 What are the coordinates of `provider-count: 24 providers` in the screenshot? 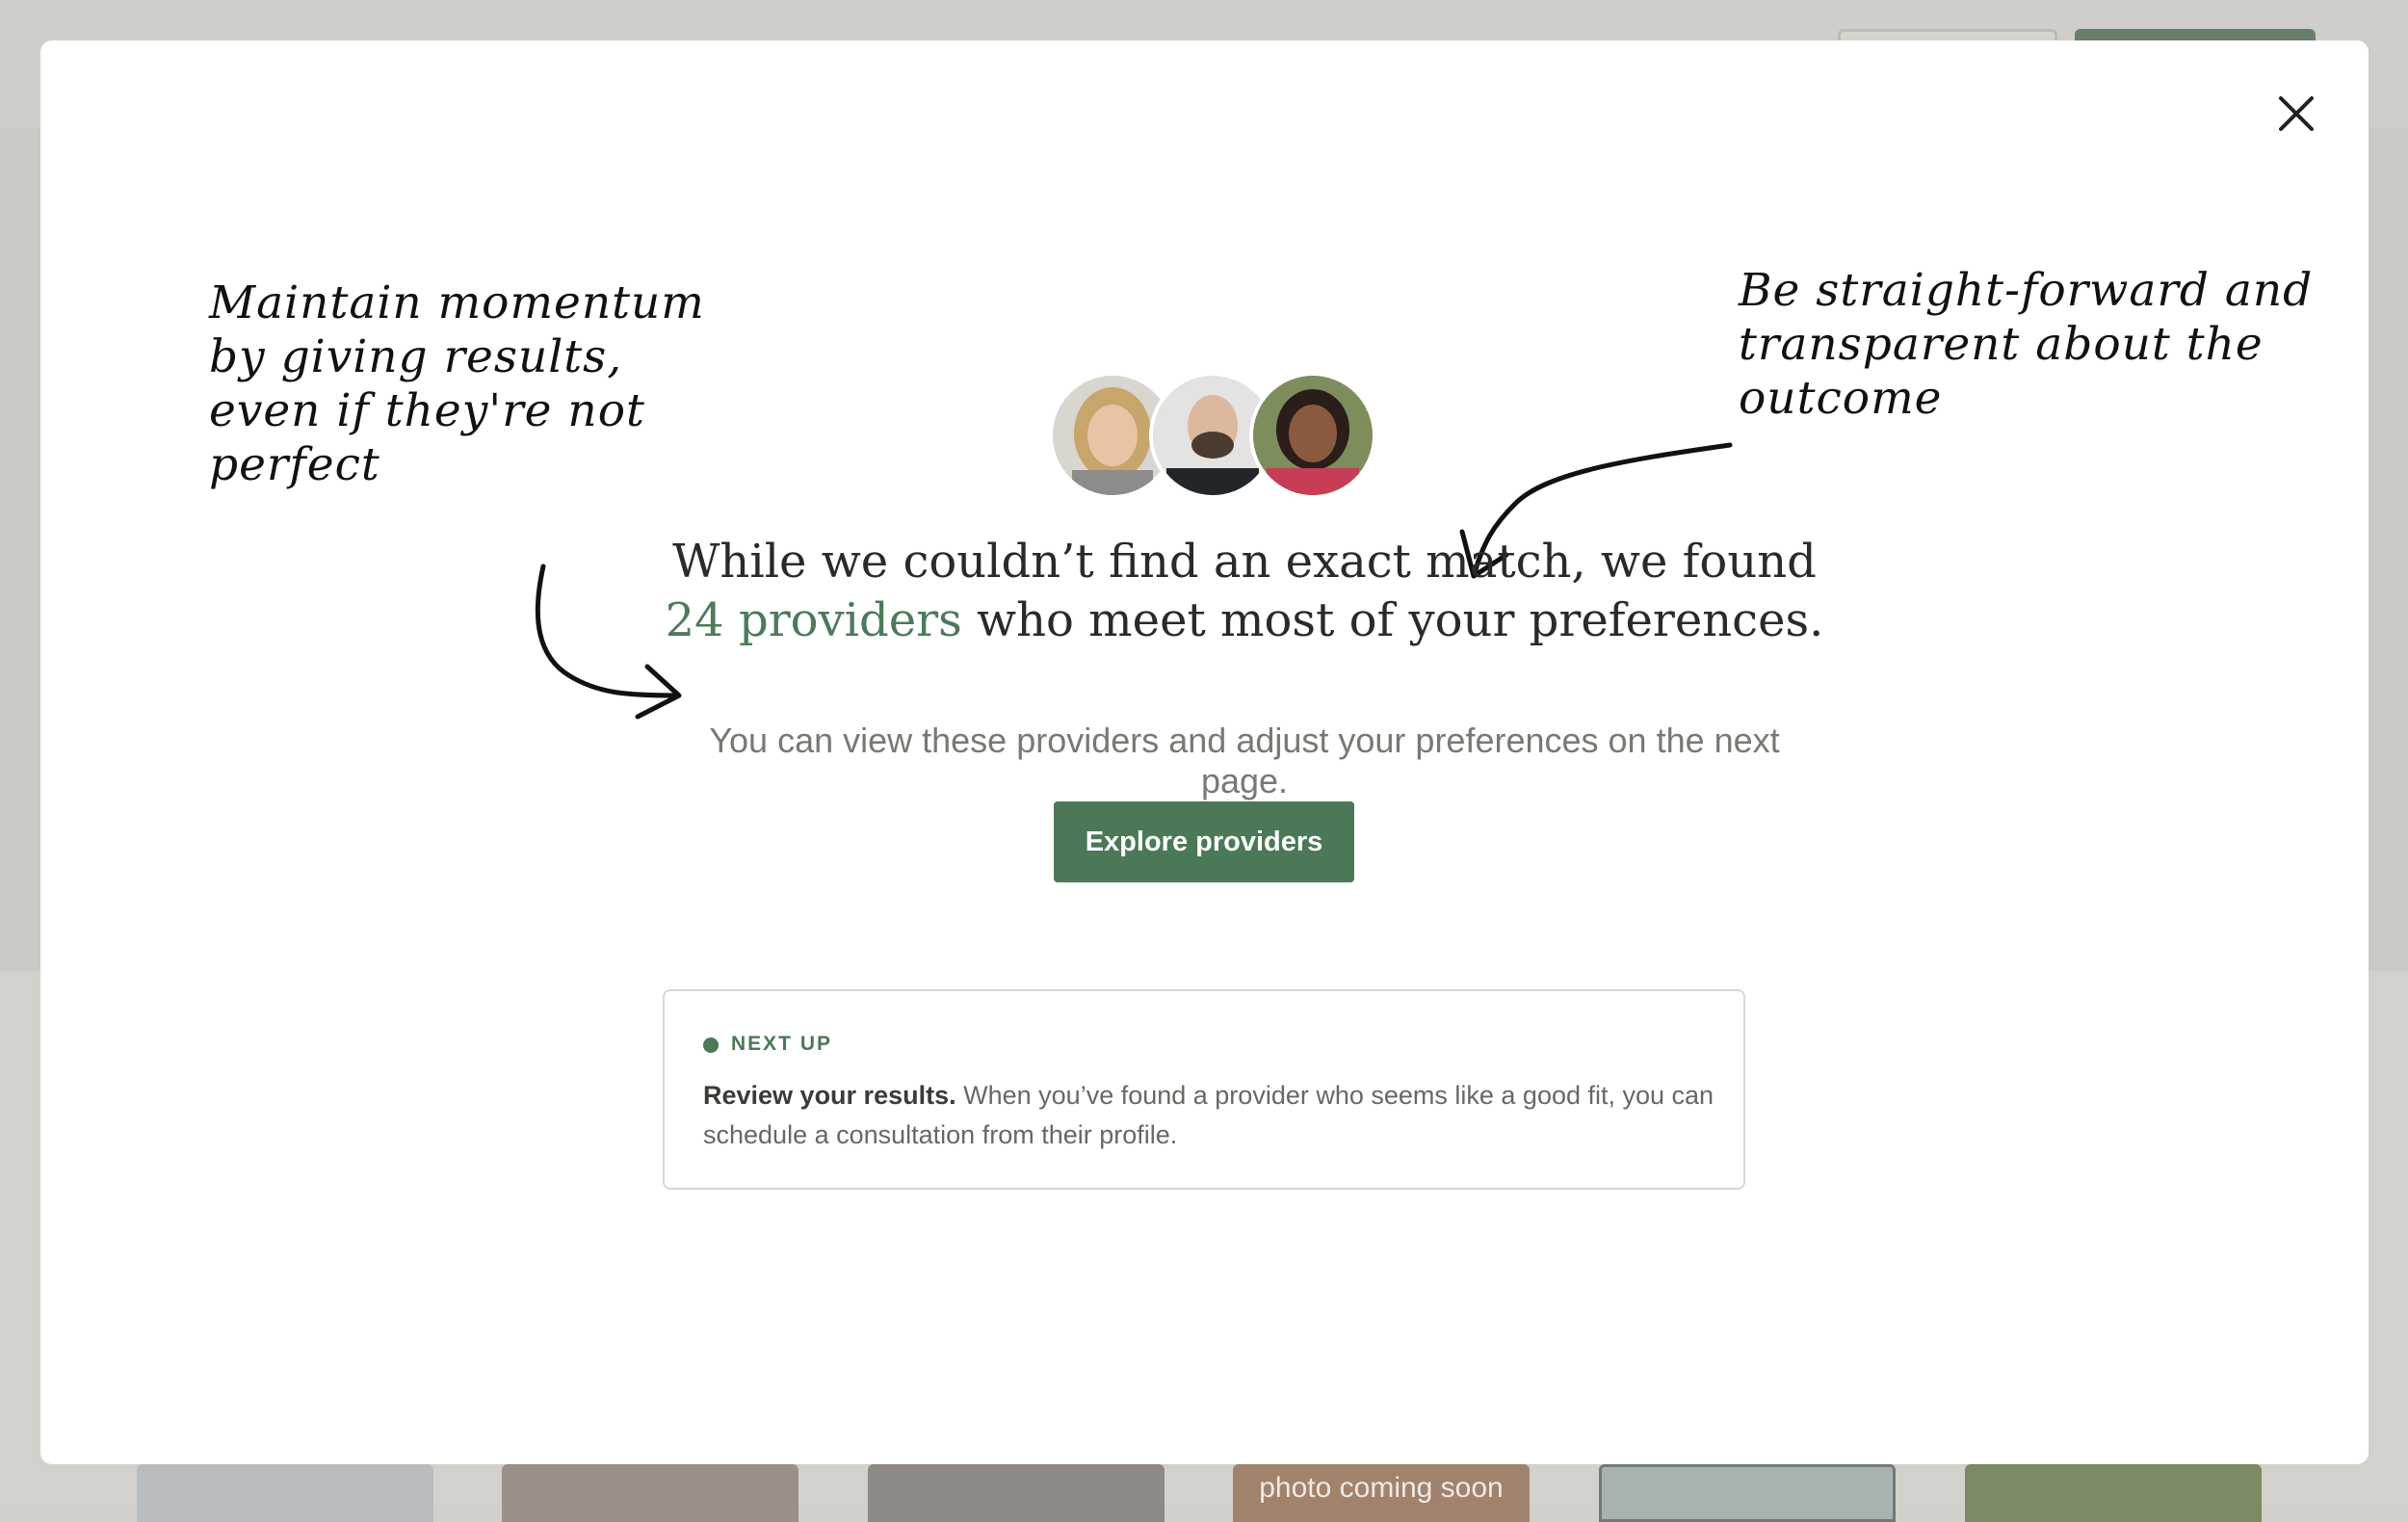 It's located at (813, 620).